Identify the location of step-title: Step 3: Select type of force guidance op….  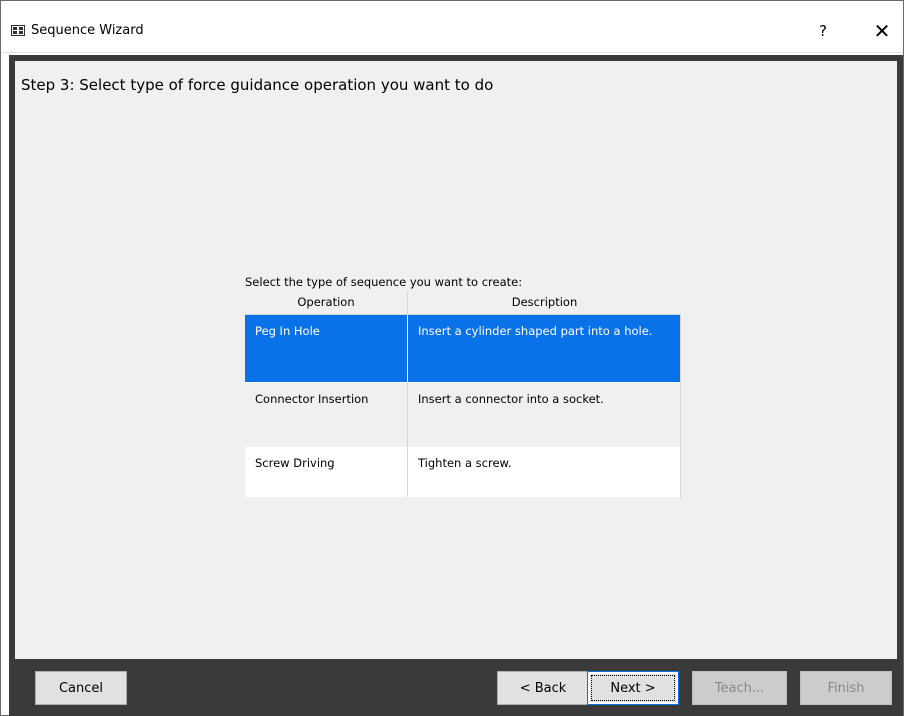
(257, 85).